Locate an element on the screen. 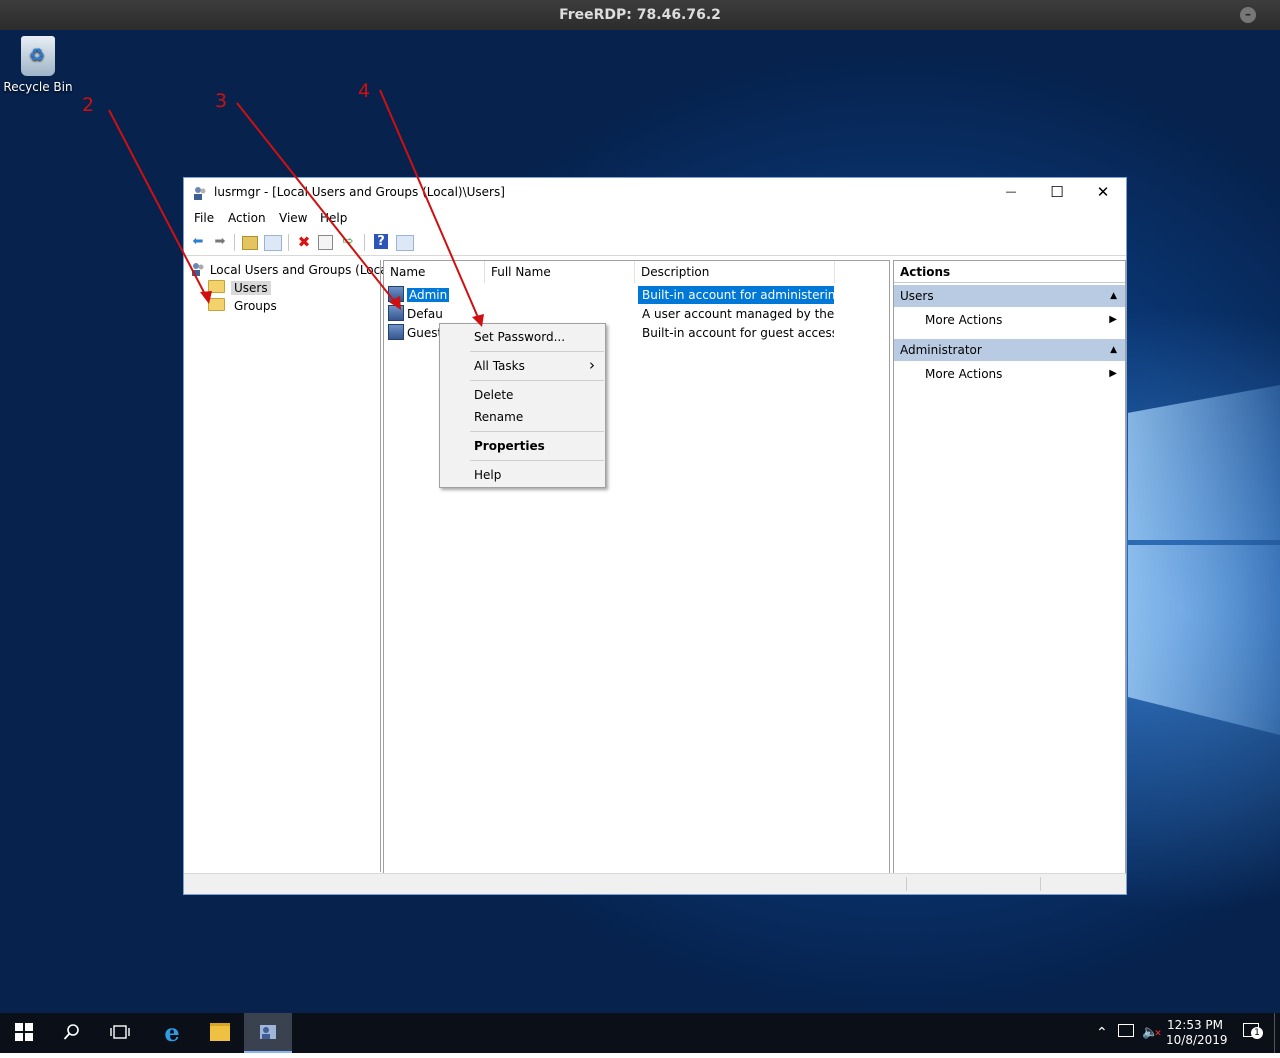 The width and height of the screenshot is (1280, 1058). submenu-arrow-icon: › is located at coordinates (592, 365).